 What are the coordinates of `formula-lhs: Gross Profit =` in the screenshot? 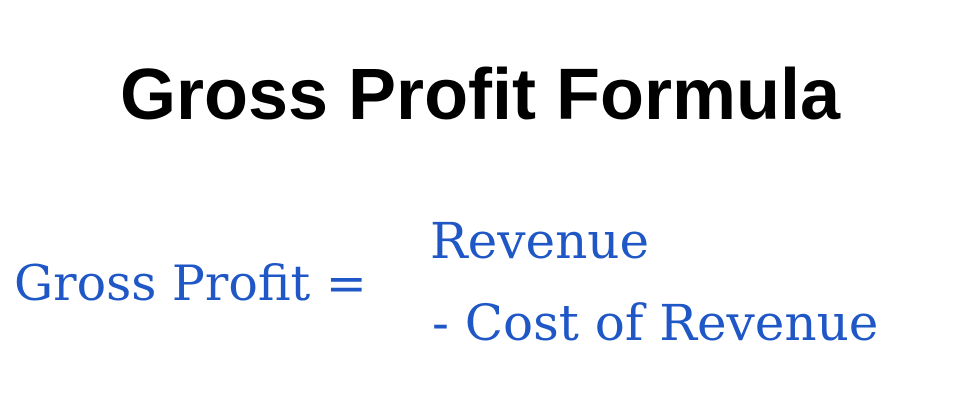 It's located at (190, 283).